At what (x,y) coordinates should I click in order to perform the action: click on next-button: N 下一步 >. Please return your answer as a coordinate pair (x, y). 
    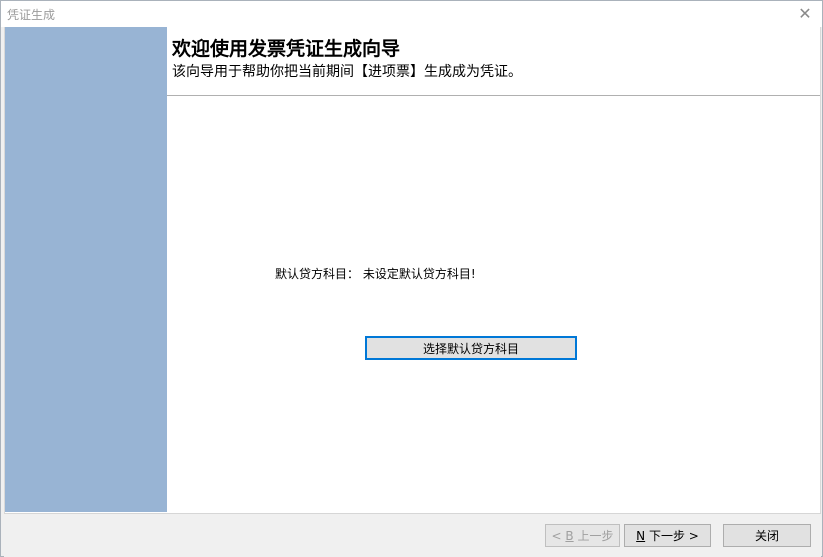
    Looking at the image, I should click on (667, 535).